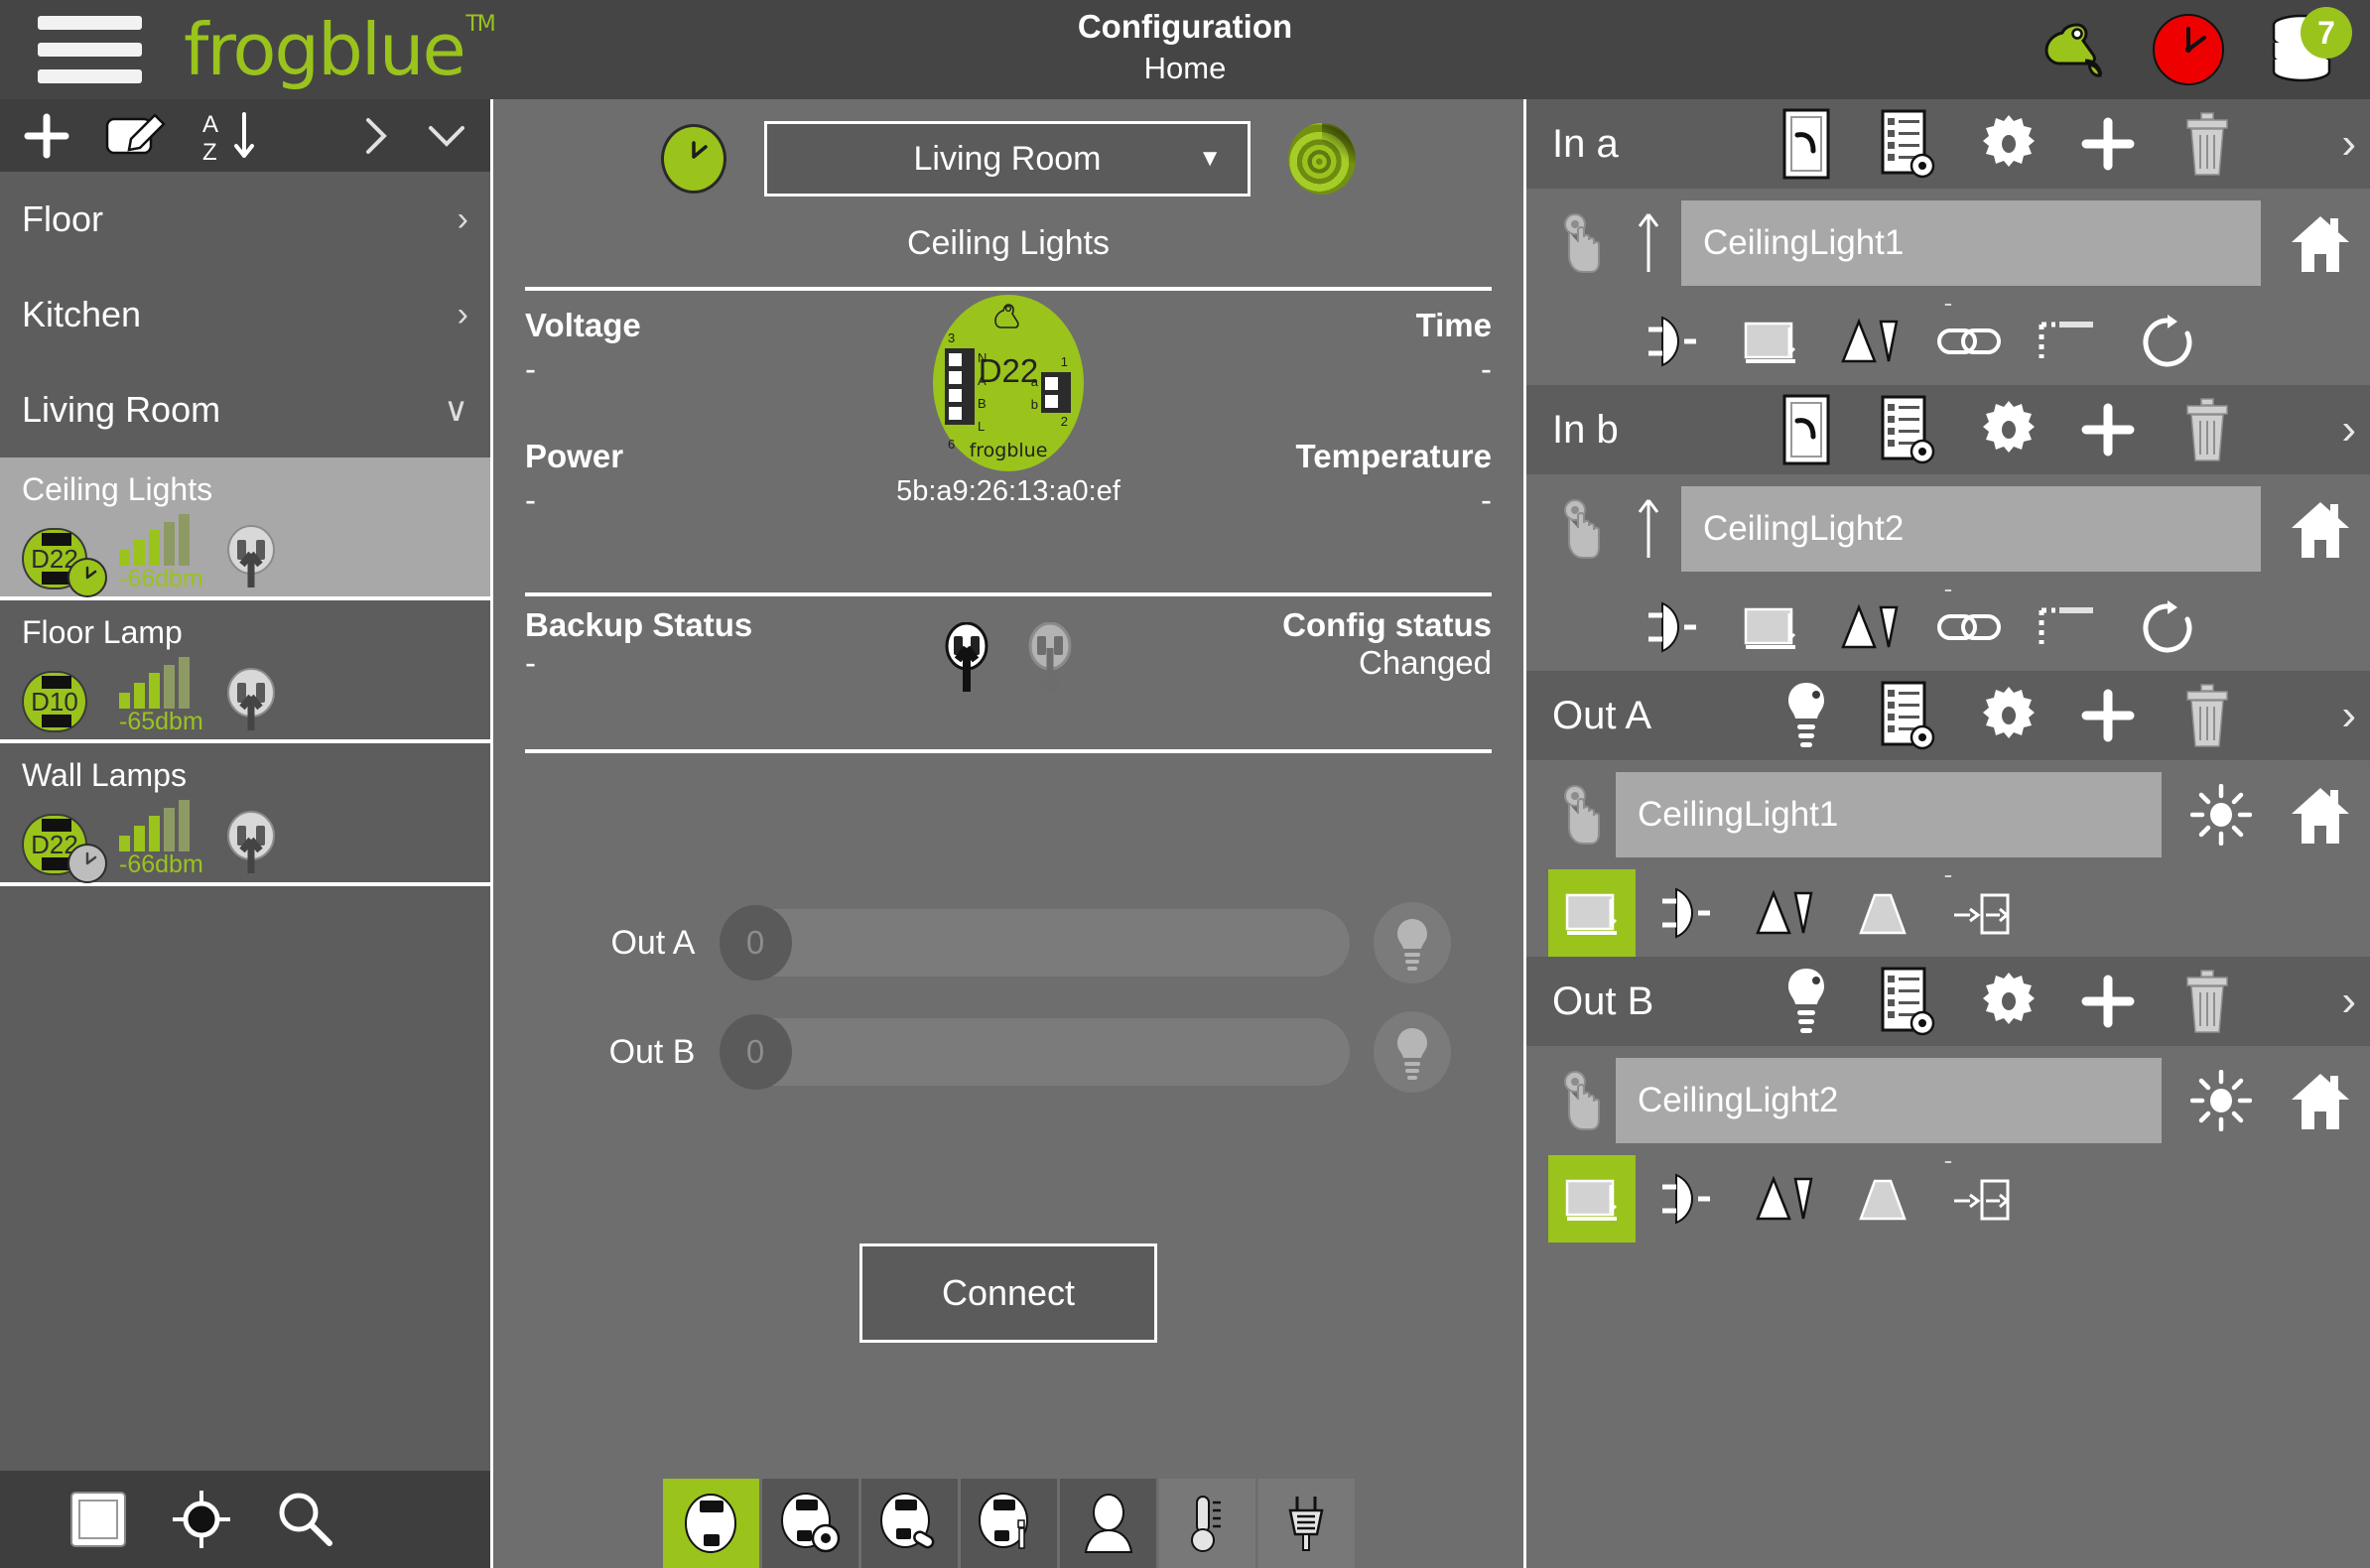 The width and height of the screenshot is (2370, 1568). I want to click on section-expand-chevron-in-a: ›, so click(2314, 144).